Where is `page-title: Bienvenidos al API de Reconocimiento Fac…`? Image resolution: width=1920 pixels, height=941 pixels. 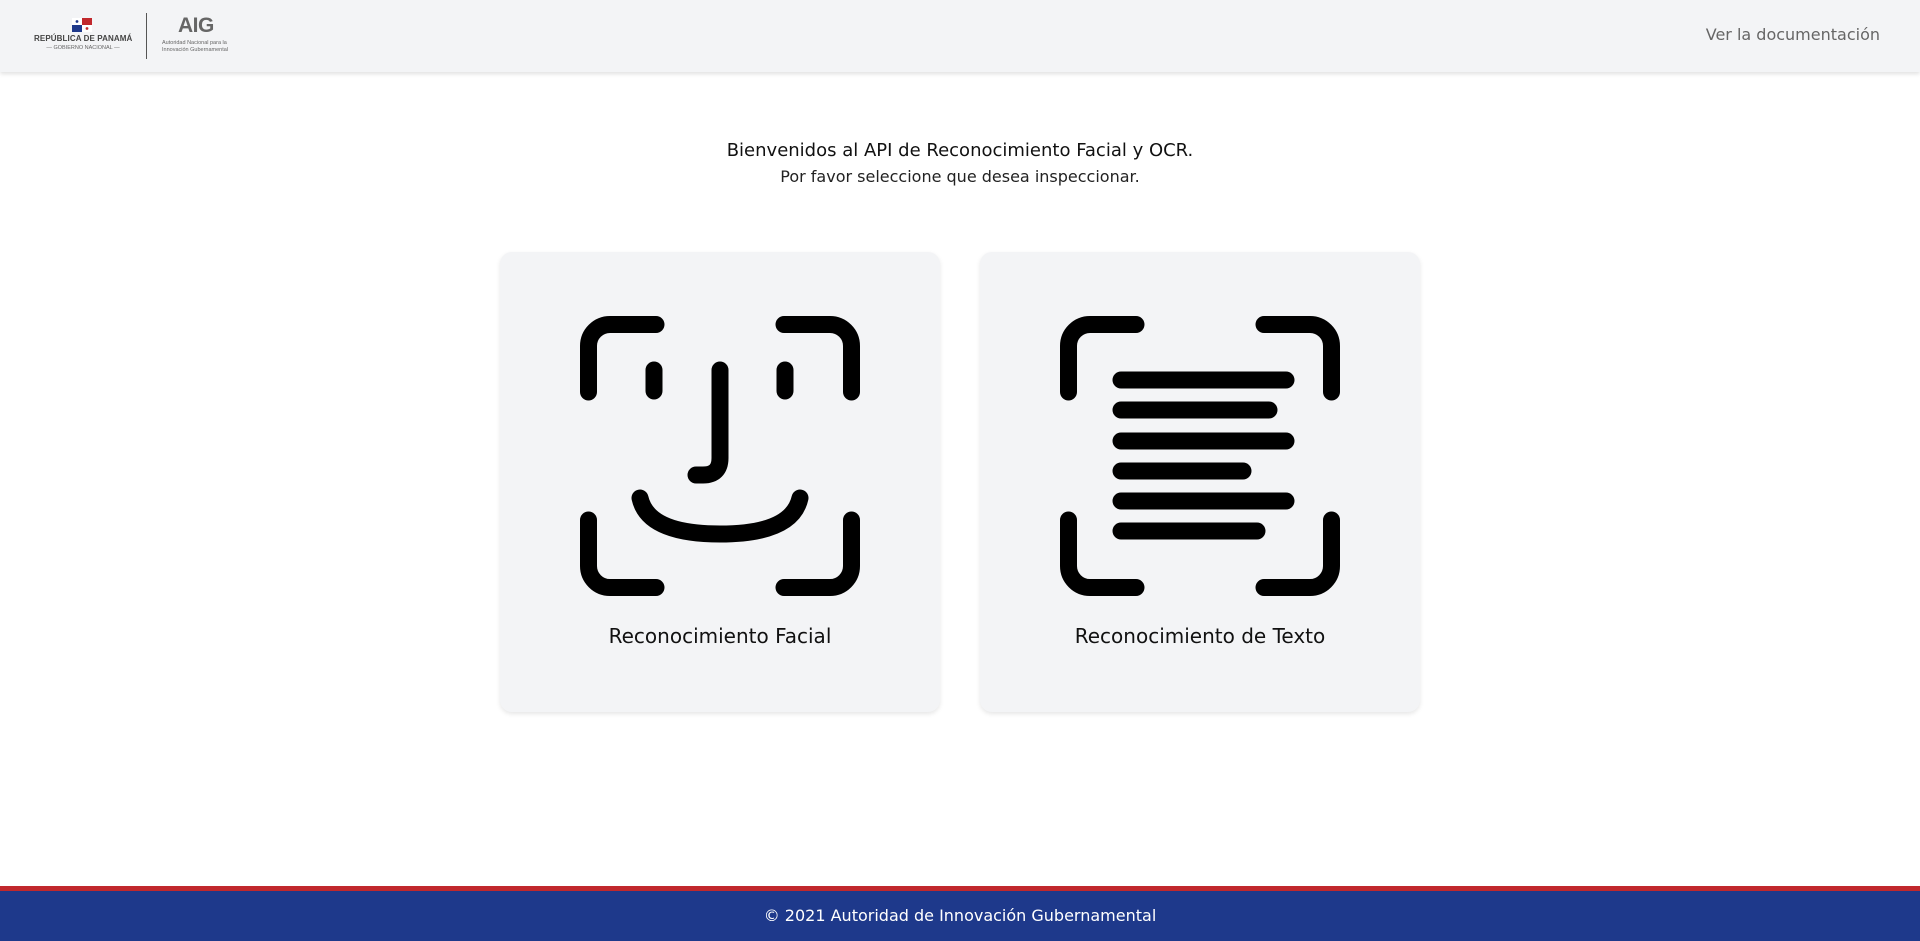 page-title: Bienvenidos al API de Reconocimiento Fac… is located at coordinates (960, 150).